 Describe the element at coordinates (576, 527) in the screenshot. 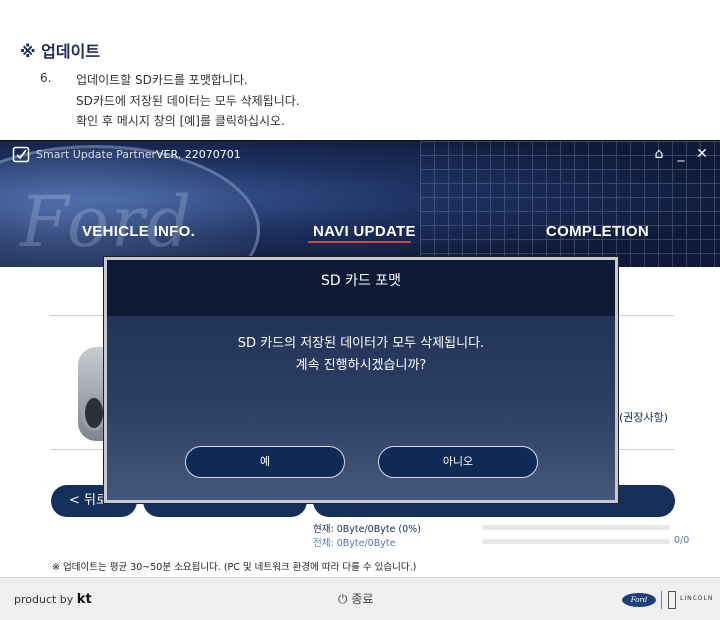

I see `current-progress-bar` at that location.